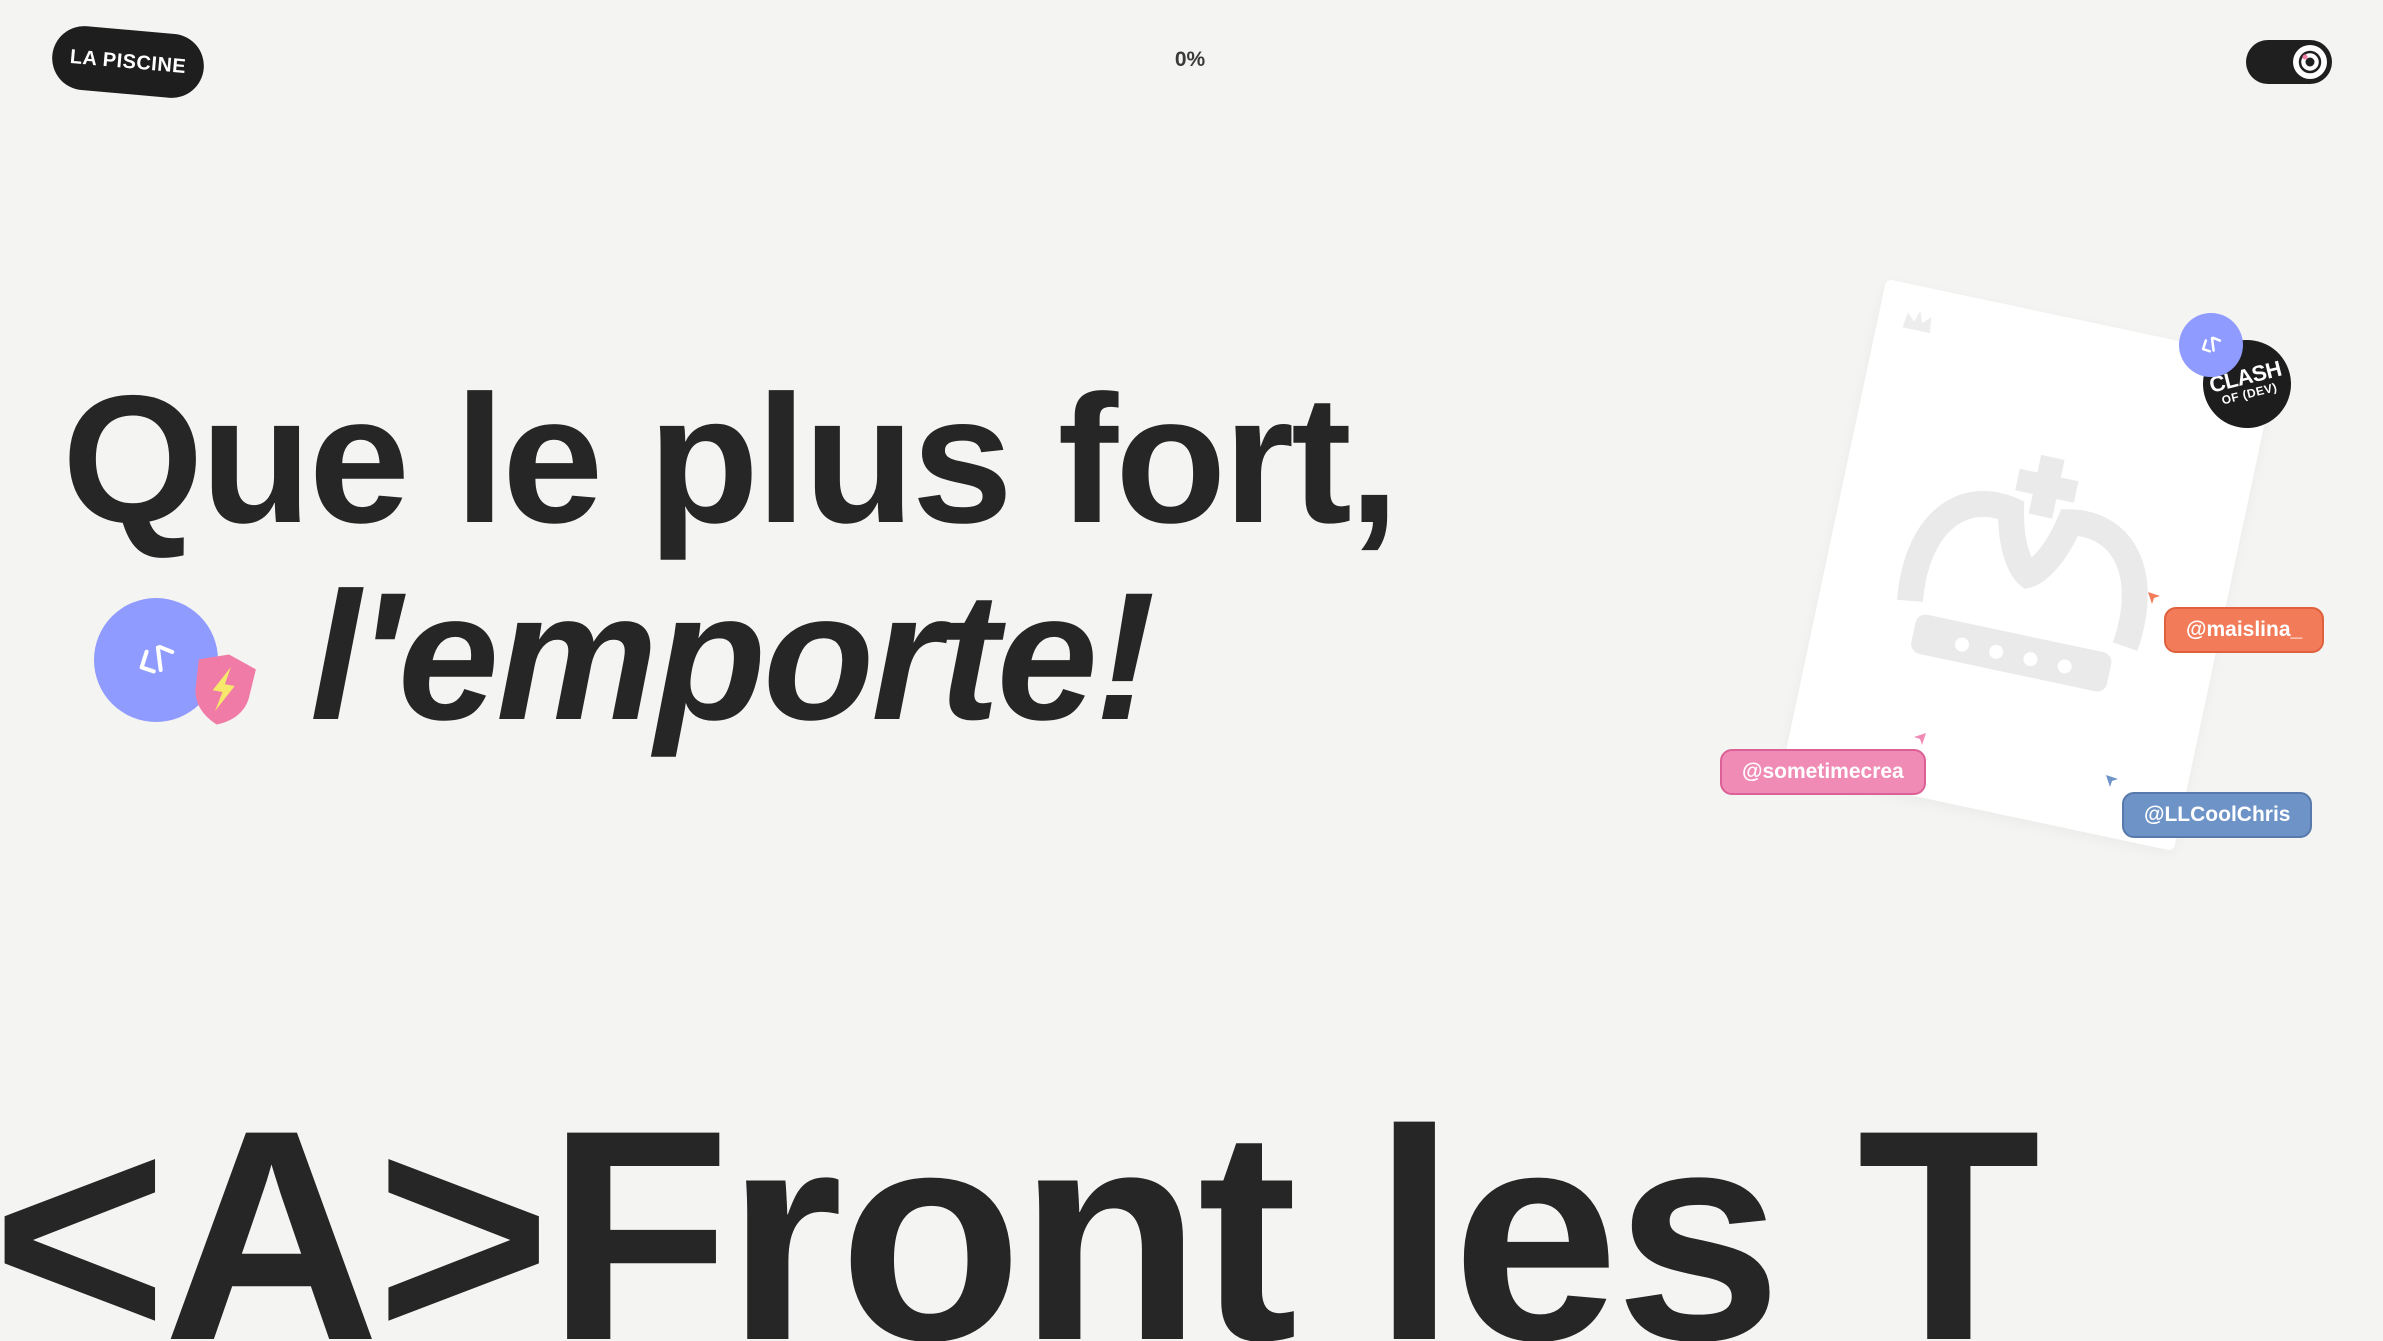 The image size is (2383, 1341). I want to click on cursor-tag-sometimecrea: @sometimecrea, so click(1823, 772).